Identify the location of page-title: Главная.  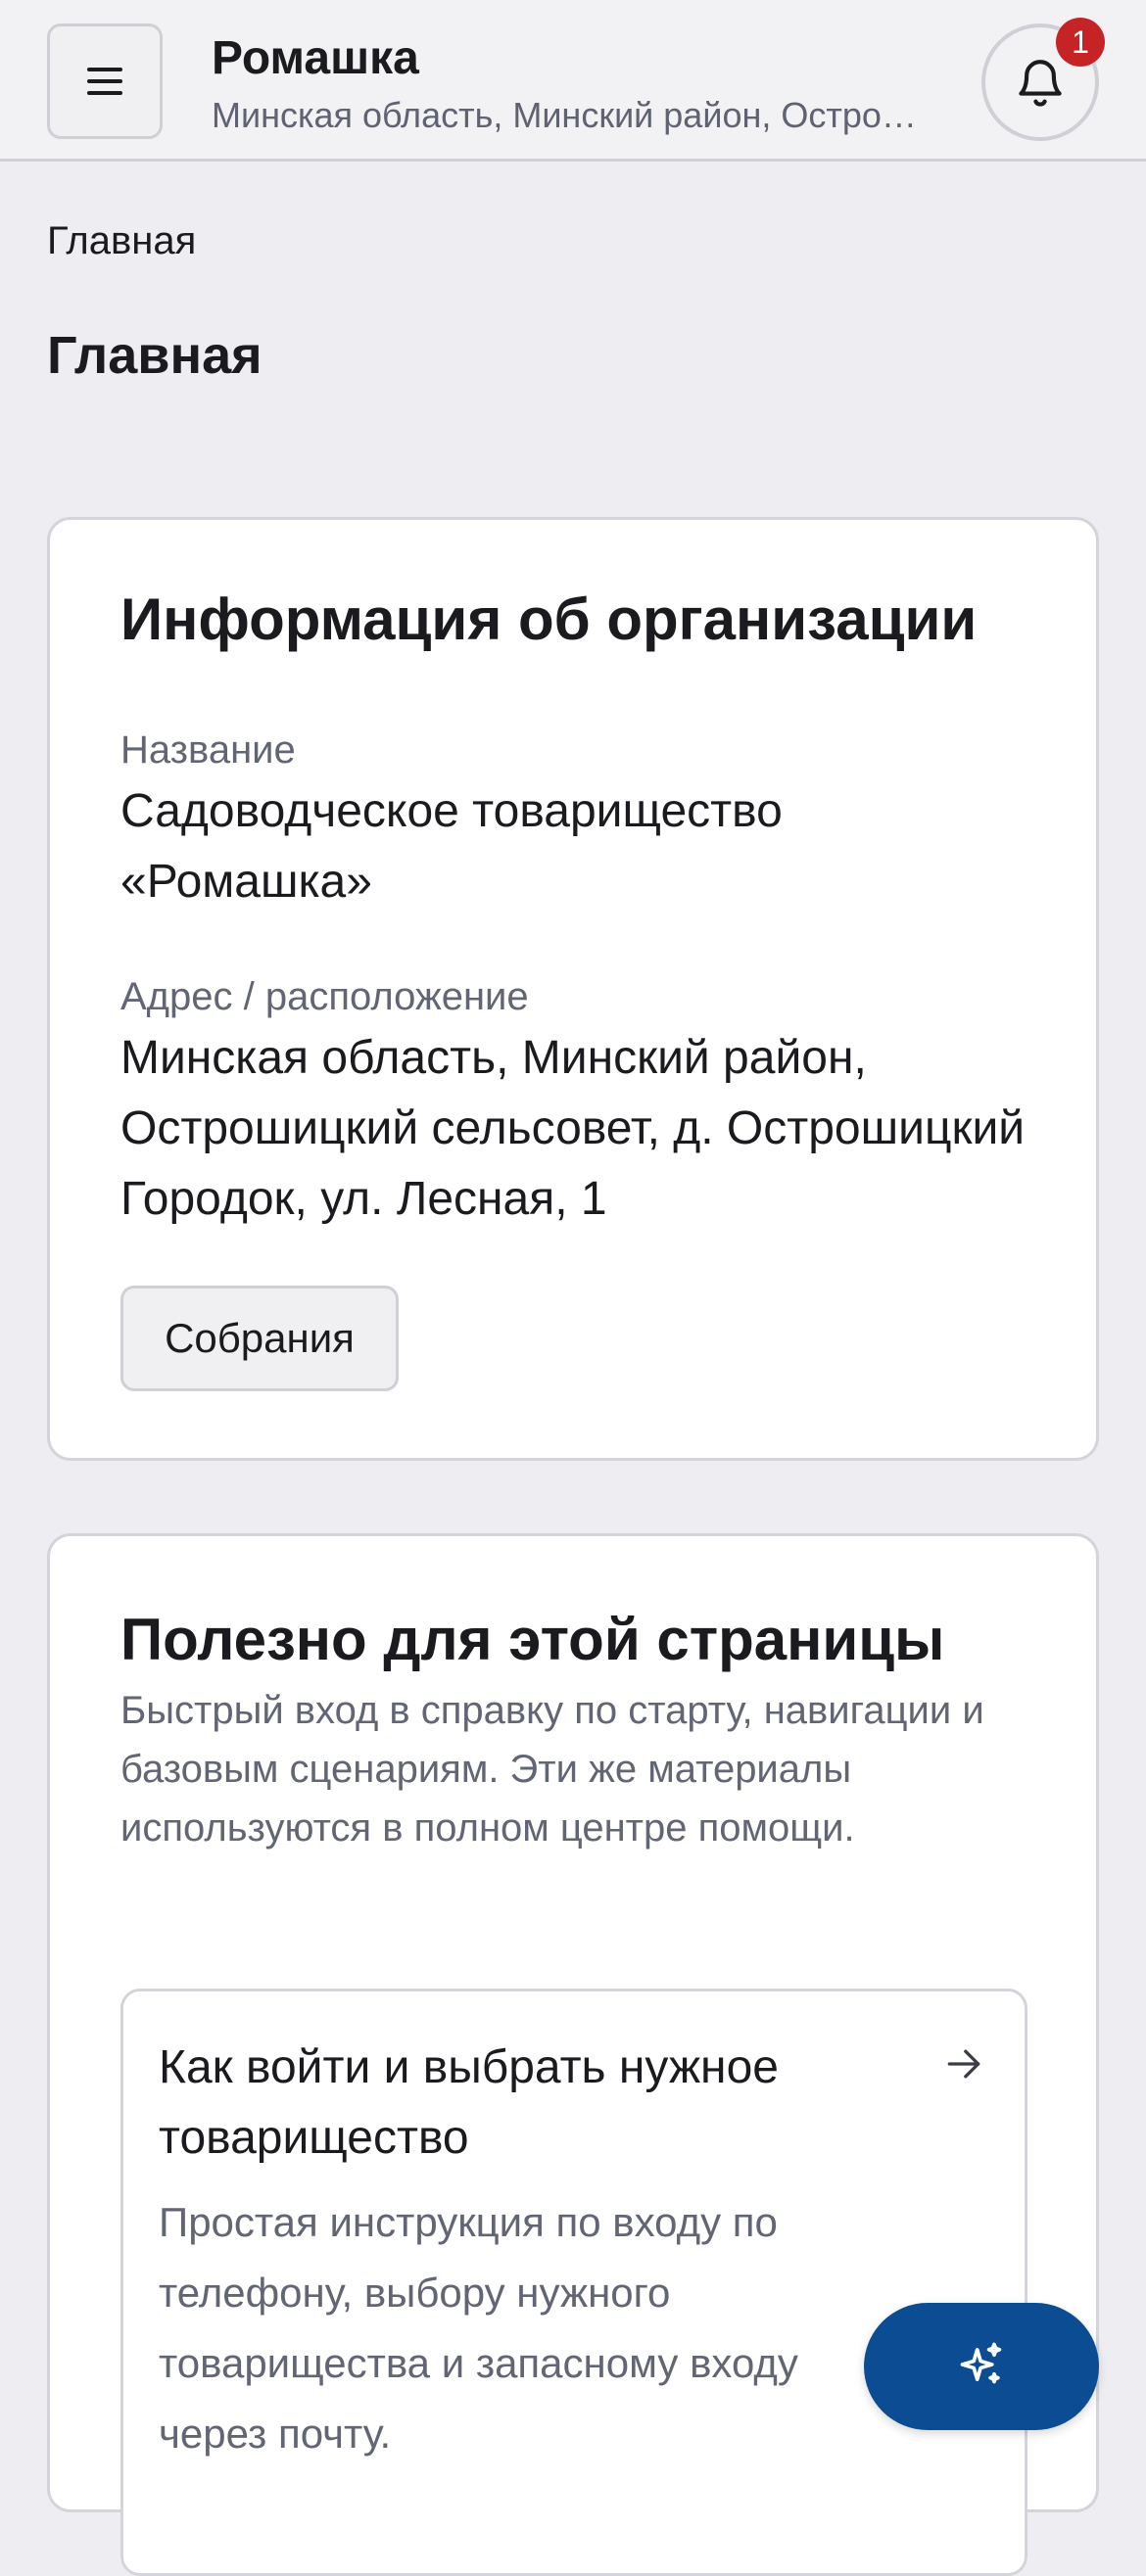
(155, 355).